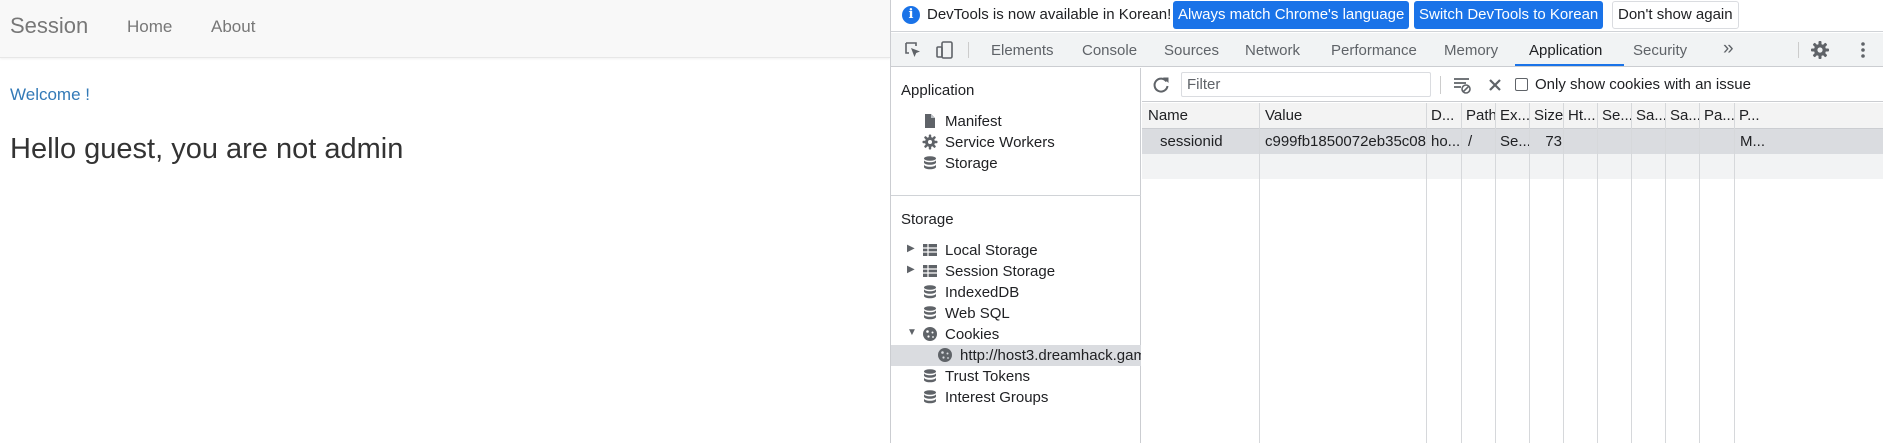 The height and width of the screenshot is (443, 1883). I want to click on sidebar-item-label: Manifest, so click(973, 121).